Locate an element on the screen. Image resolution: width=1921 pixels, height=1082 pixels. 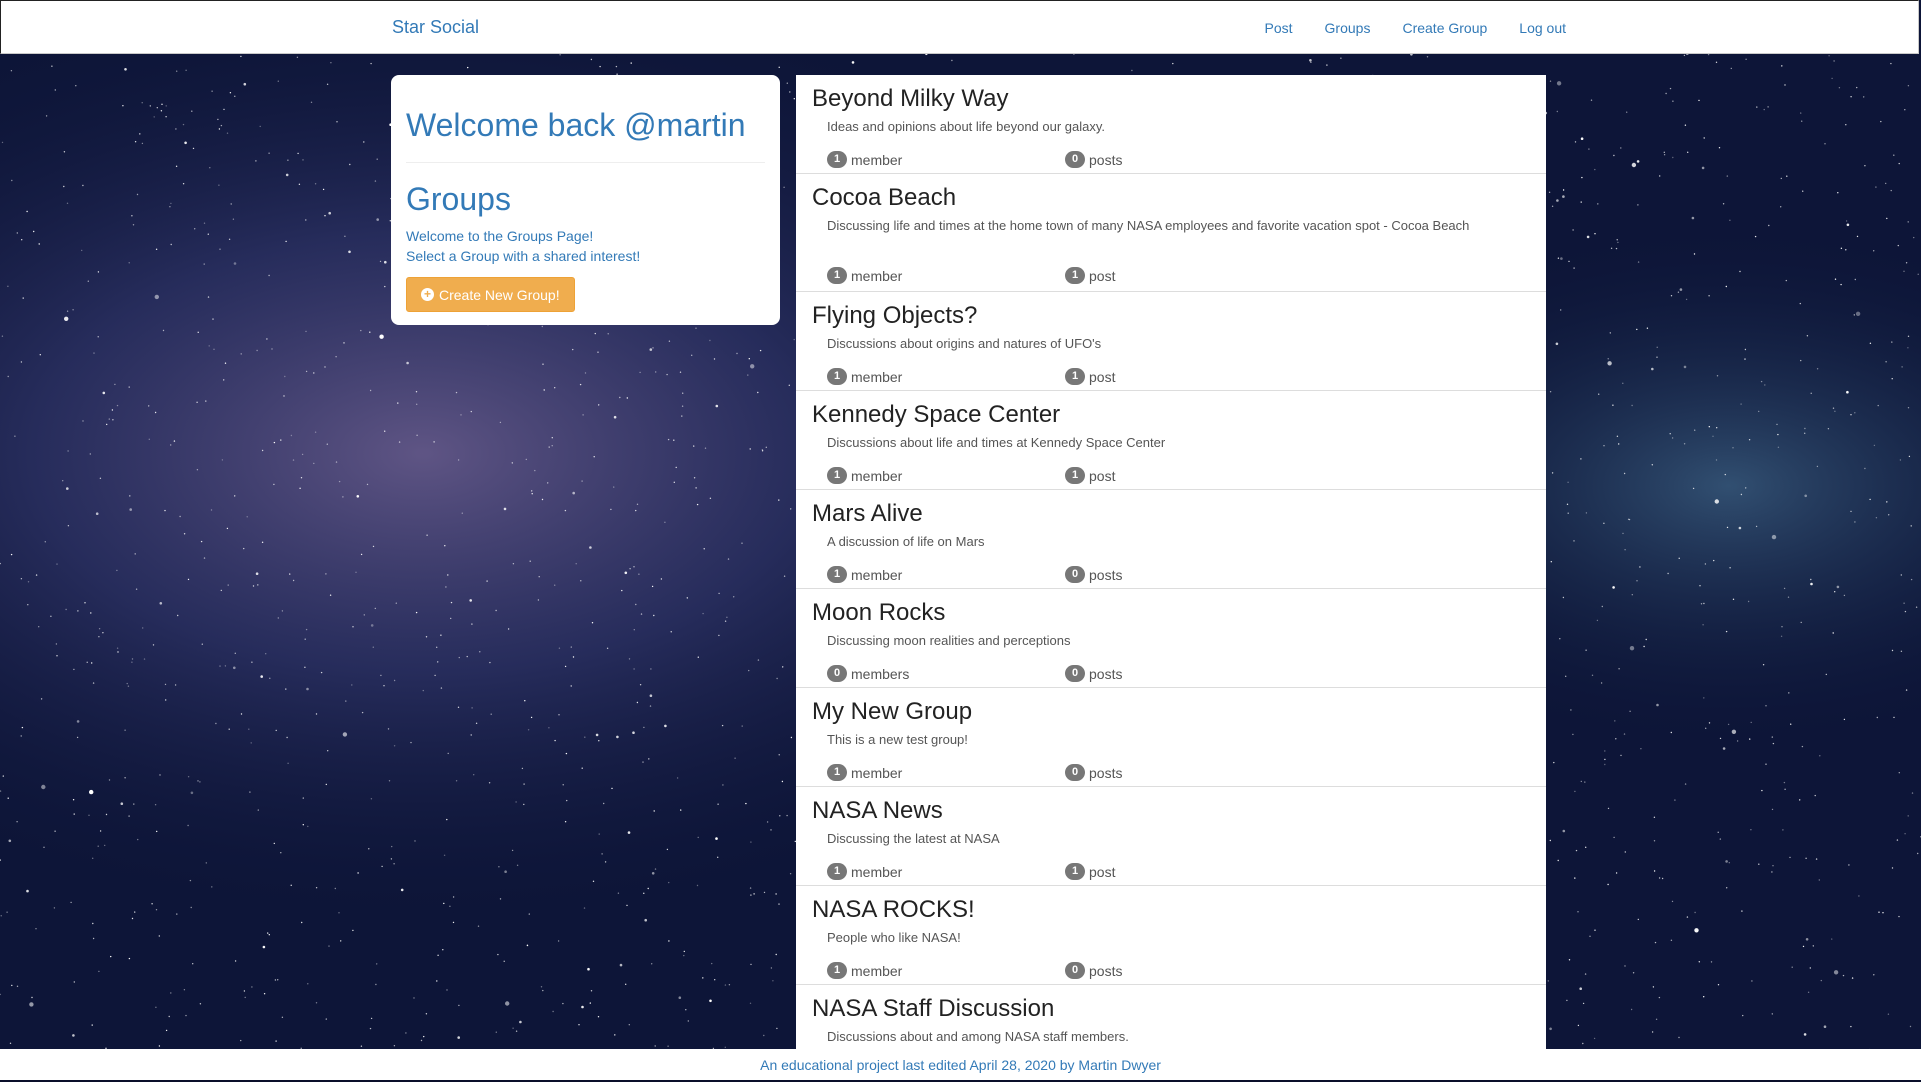
nav-groups-link: Groups is located at coordinates (1348, 28).